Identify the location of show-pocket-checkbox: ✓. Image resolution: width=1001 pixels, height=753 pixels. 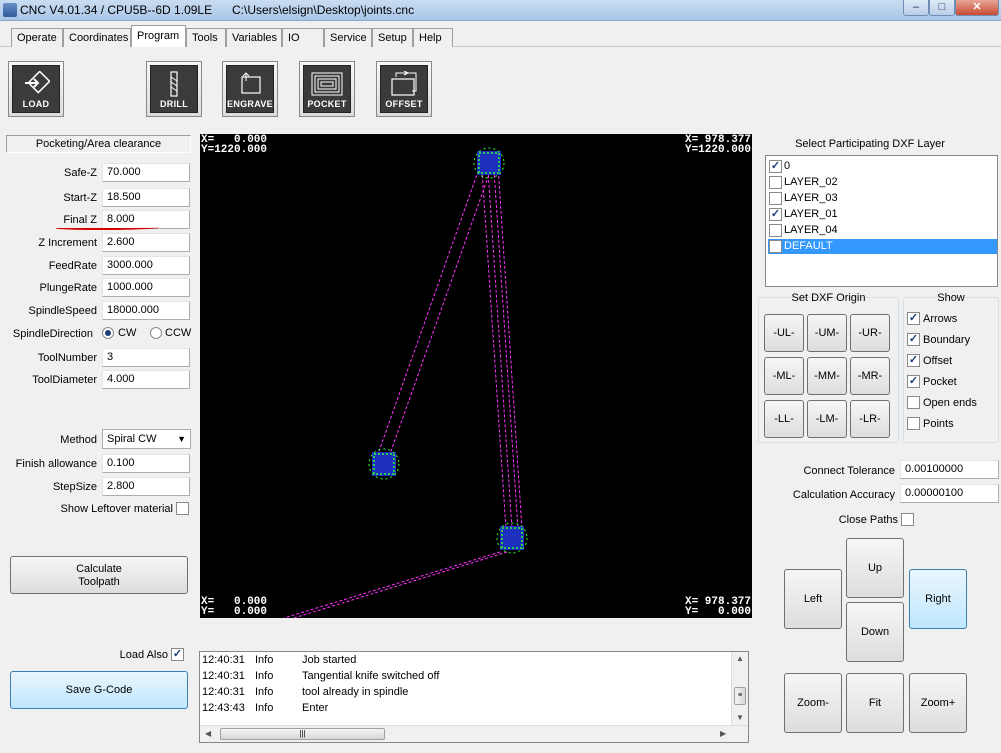
(913, 381).